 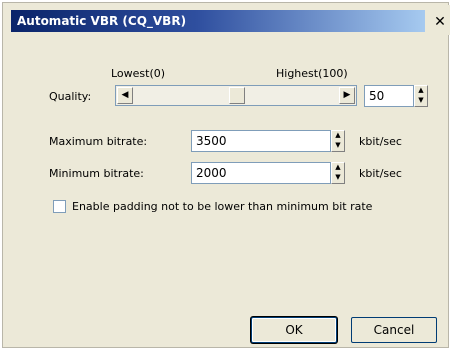 I want to click on cancel-button: Cancel, so click(x=394, y=330).